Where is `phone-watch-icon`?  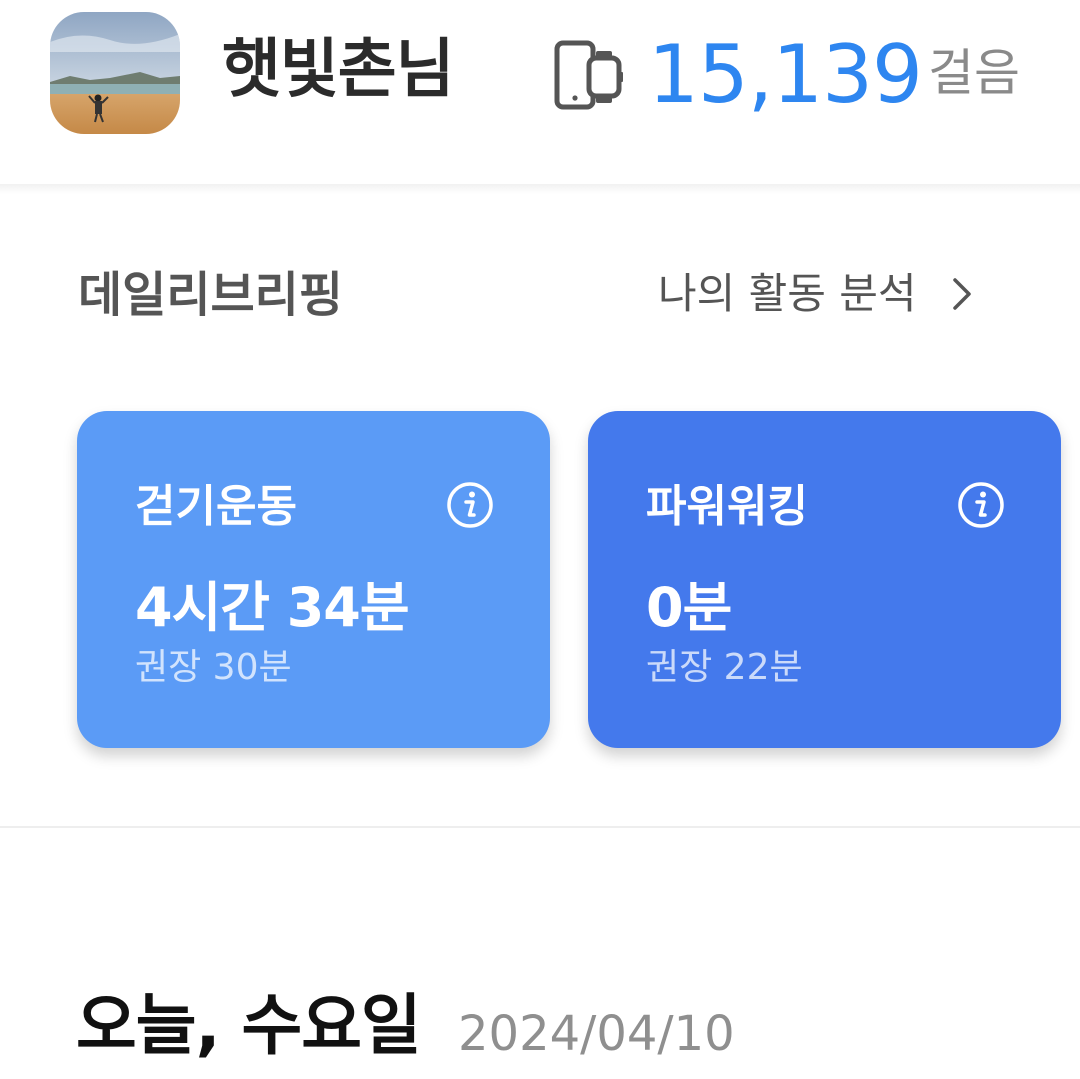
phone-watch-icon is located at coordinates (588, 75).